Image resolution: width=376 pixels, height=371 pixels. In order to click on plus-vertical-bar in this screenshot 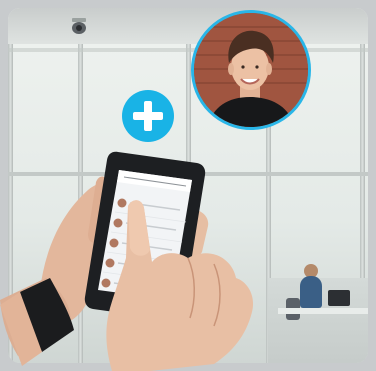, I will do `click(148, 116)`.